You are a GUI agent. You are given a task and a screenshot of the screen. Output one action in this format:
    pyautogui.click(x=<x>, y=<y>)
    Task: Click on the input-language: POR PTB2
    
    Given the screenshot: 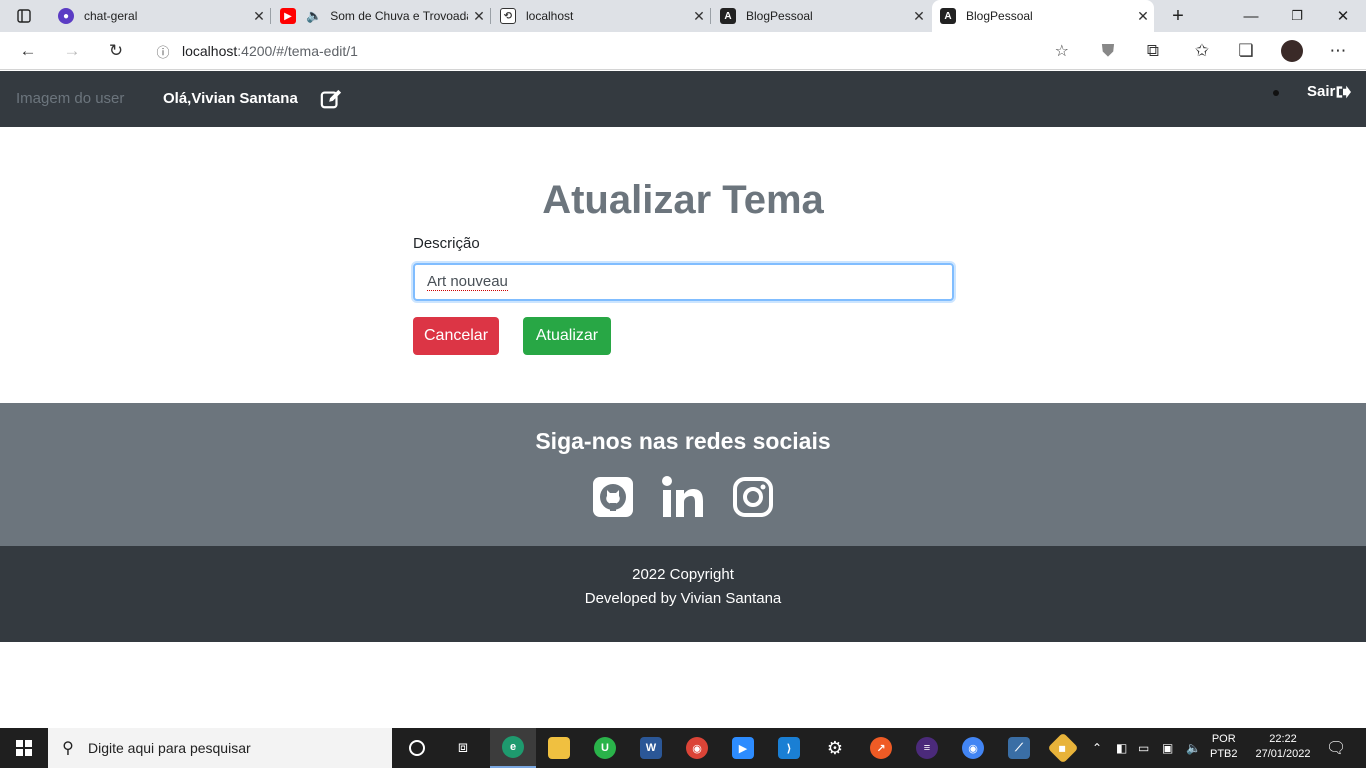 What is the action you would take?
    pyautogui.click(x=1224, y=752)
    